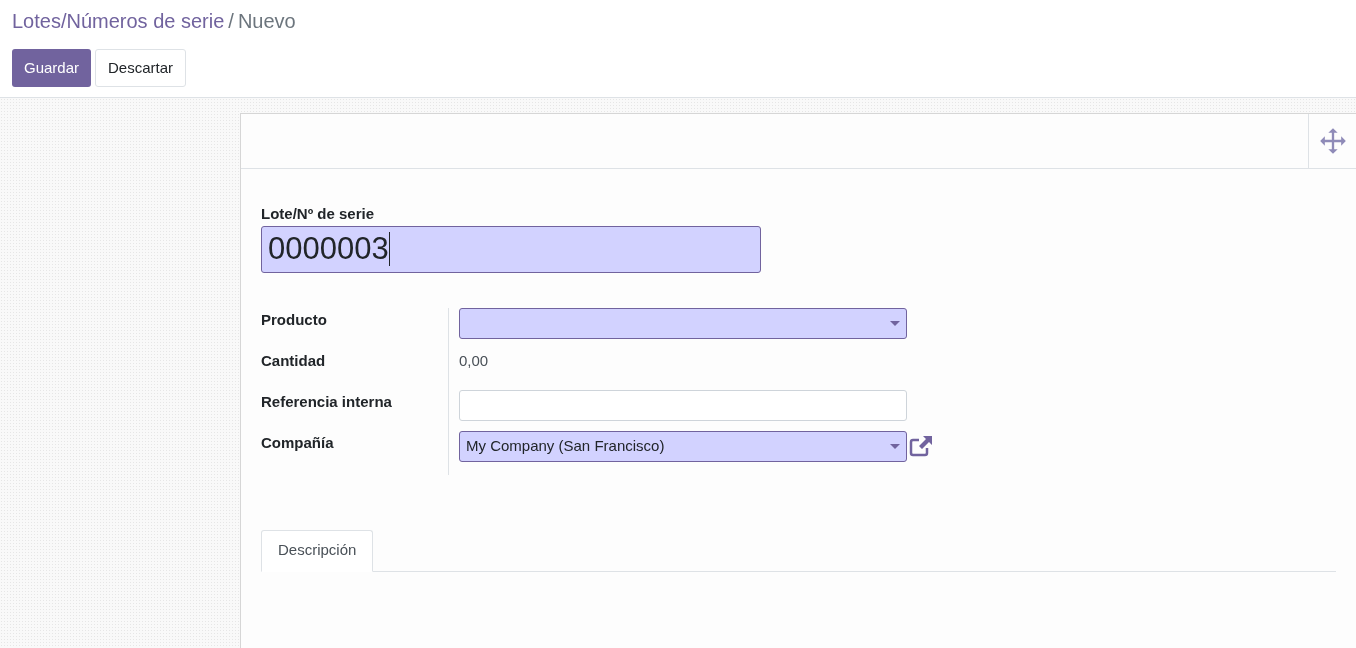  What do you see at coordinates (266, 21) in the screenshot?
I see `breadcrumb-current: Nuevo` at bounding box center [266, 21].